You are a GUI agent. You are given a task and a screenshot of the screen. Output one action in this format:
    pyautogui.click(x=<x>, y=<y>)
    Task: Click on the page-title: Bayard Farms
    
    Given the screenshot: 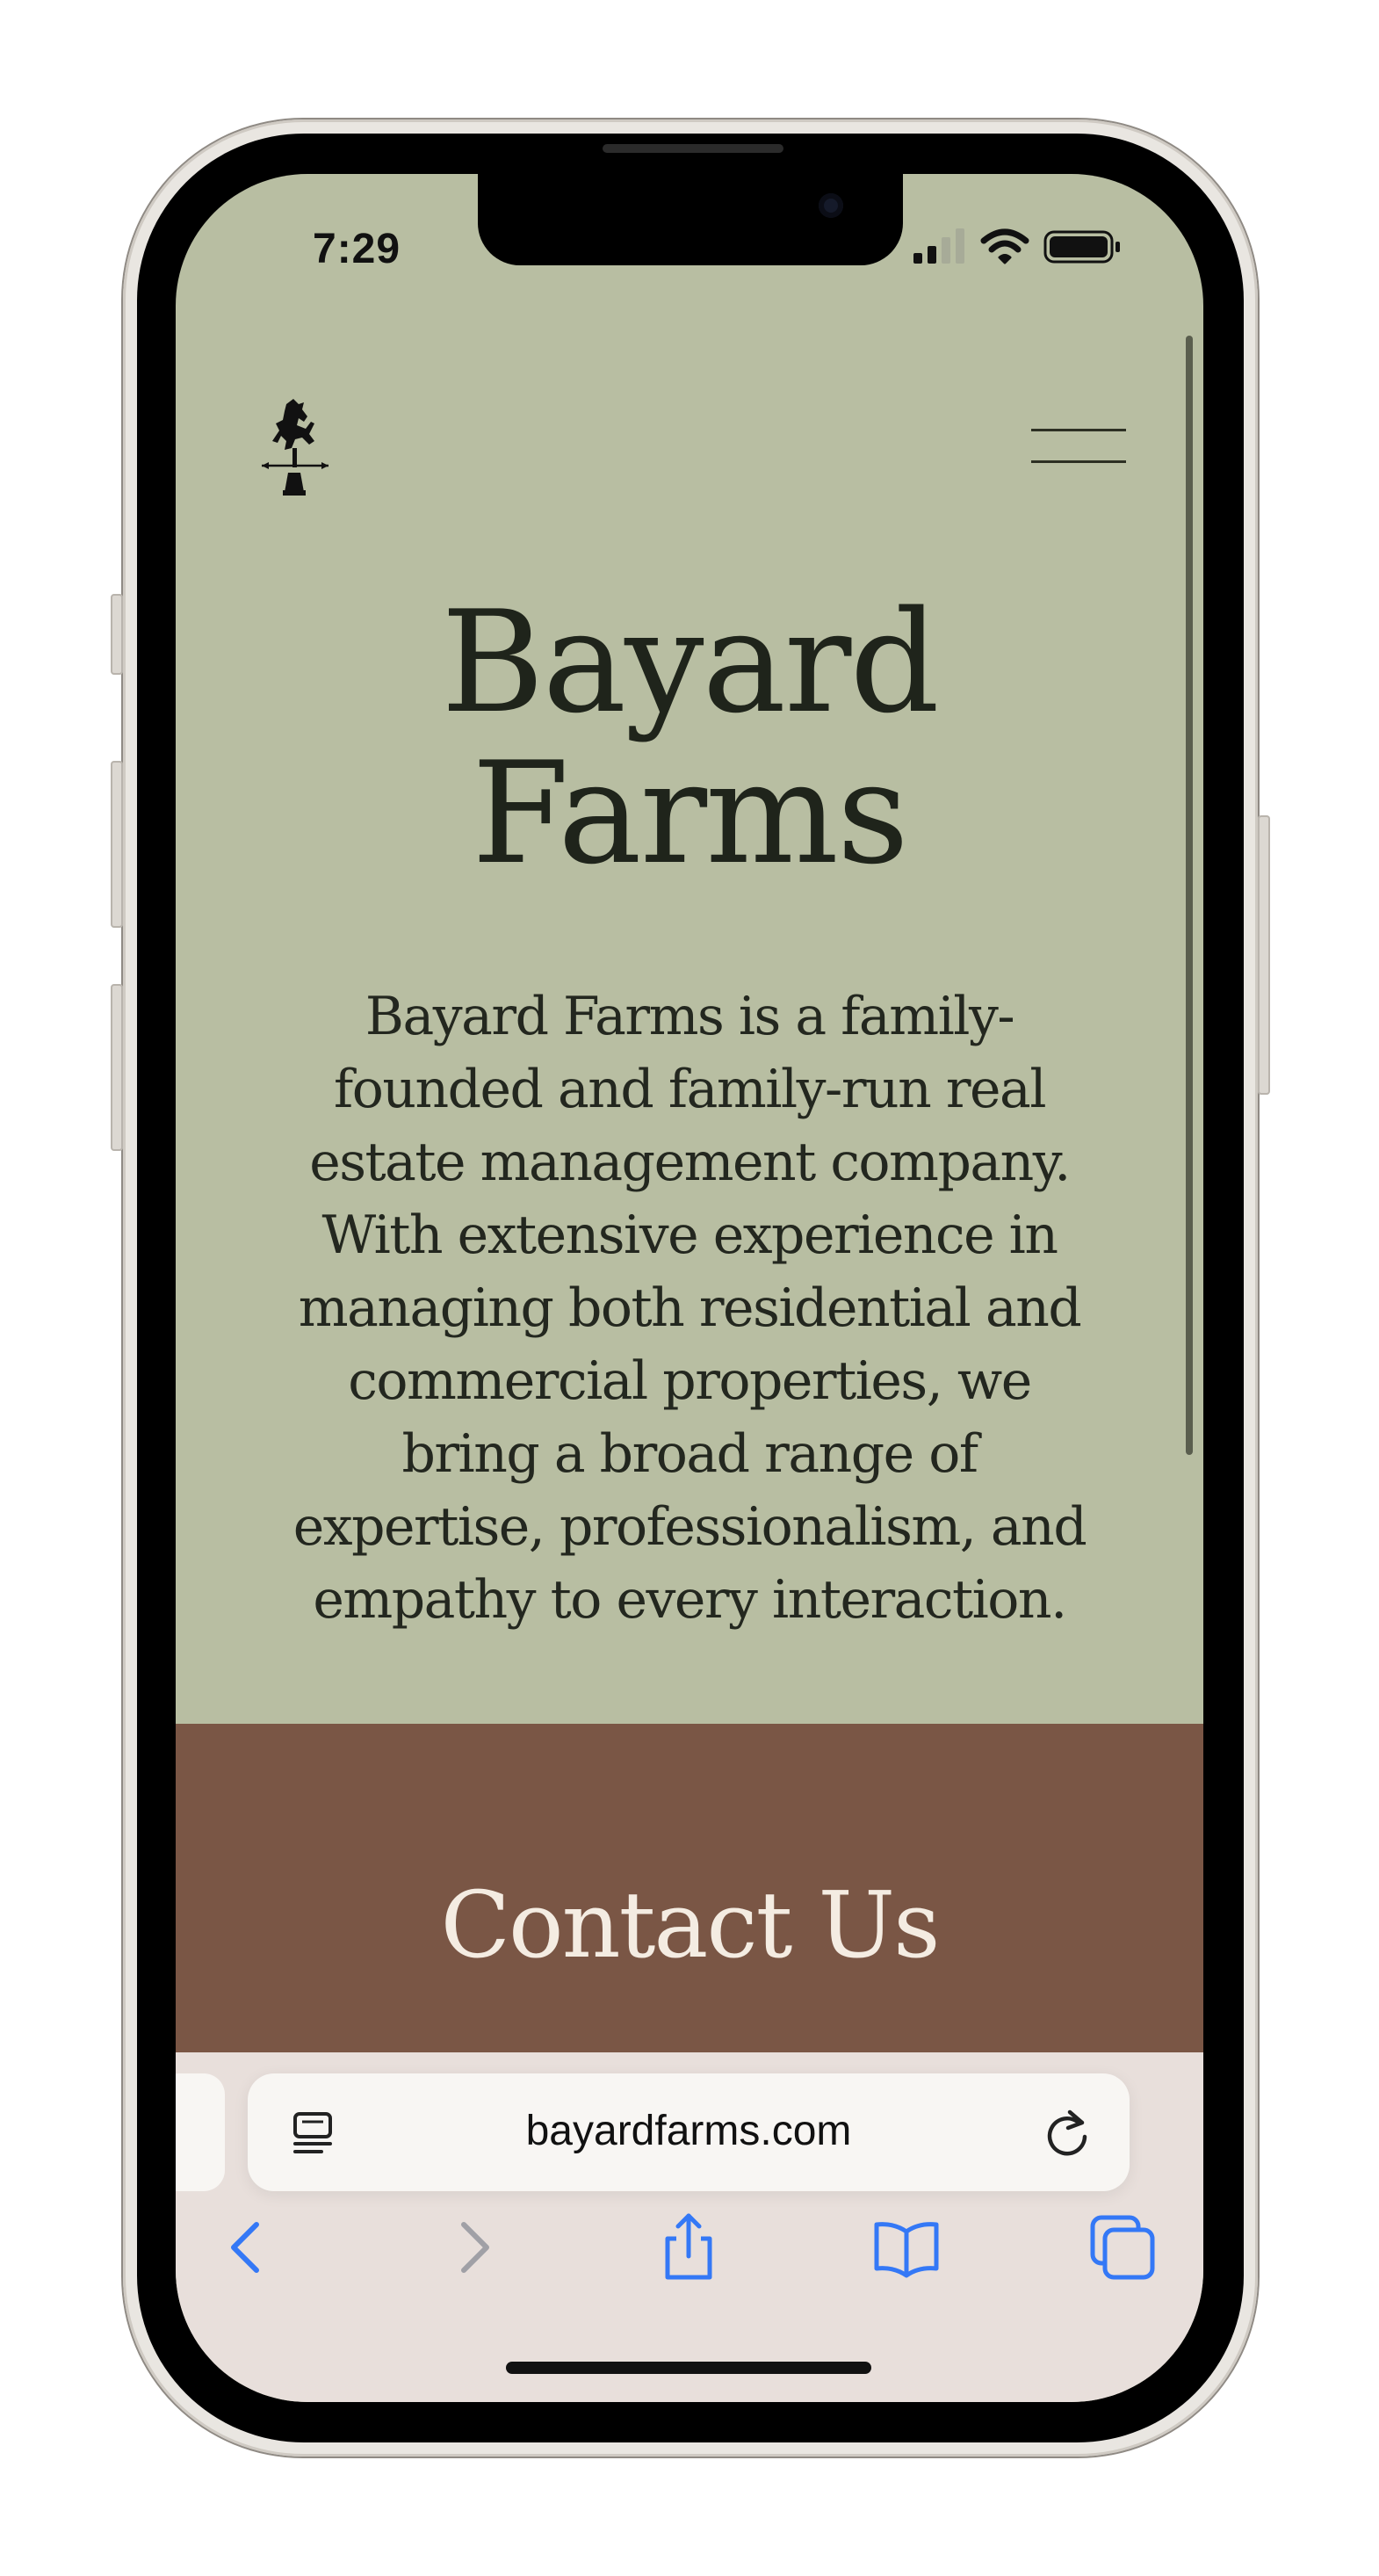 What is the action you would take?
    pyautogui.click(x=689, y=738)
    